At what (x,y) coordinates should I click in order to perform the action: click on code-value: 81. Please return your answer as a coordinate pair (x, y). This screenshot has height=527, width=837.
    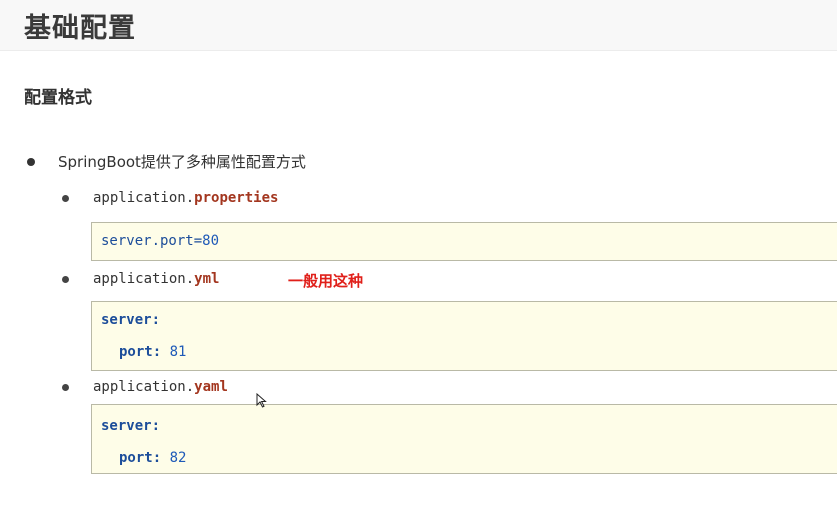
    Looking at the image, I should click on (178, 352).